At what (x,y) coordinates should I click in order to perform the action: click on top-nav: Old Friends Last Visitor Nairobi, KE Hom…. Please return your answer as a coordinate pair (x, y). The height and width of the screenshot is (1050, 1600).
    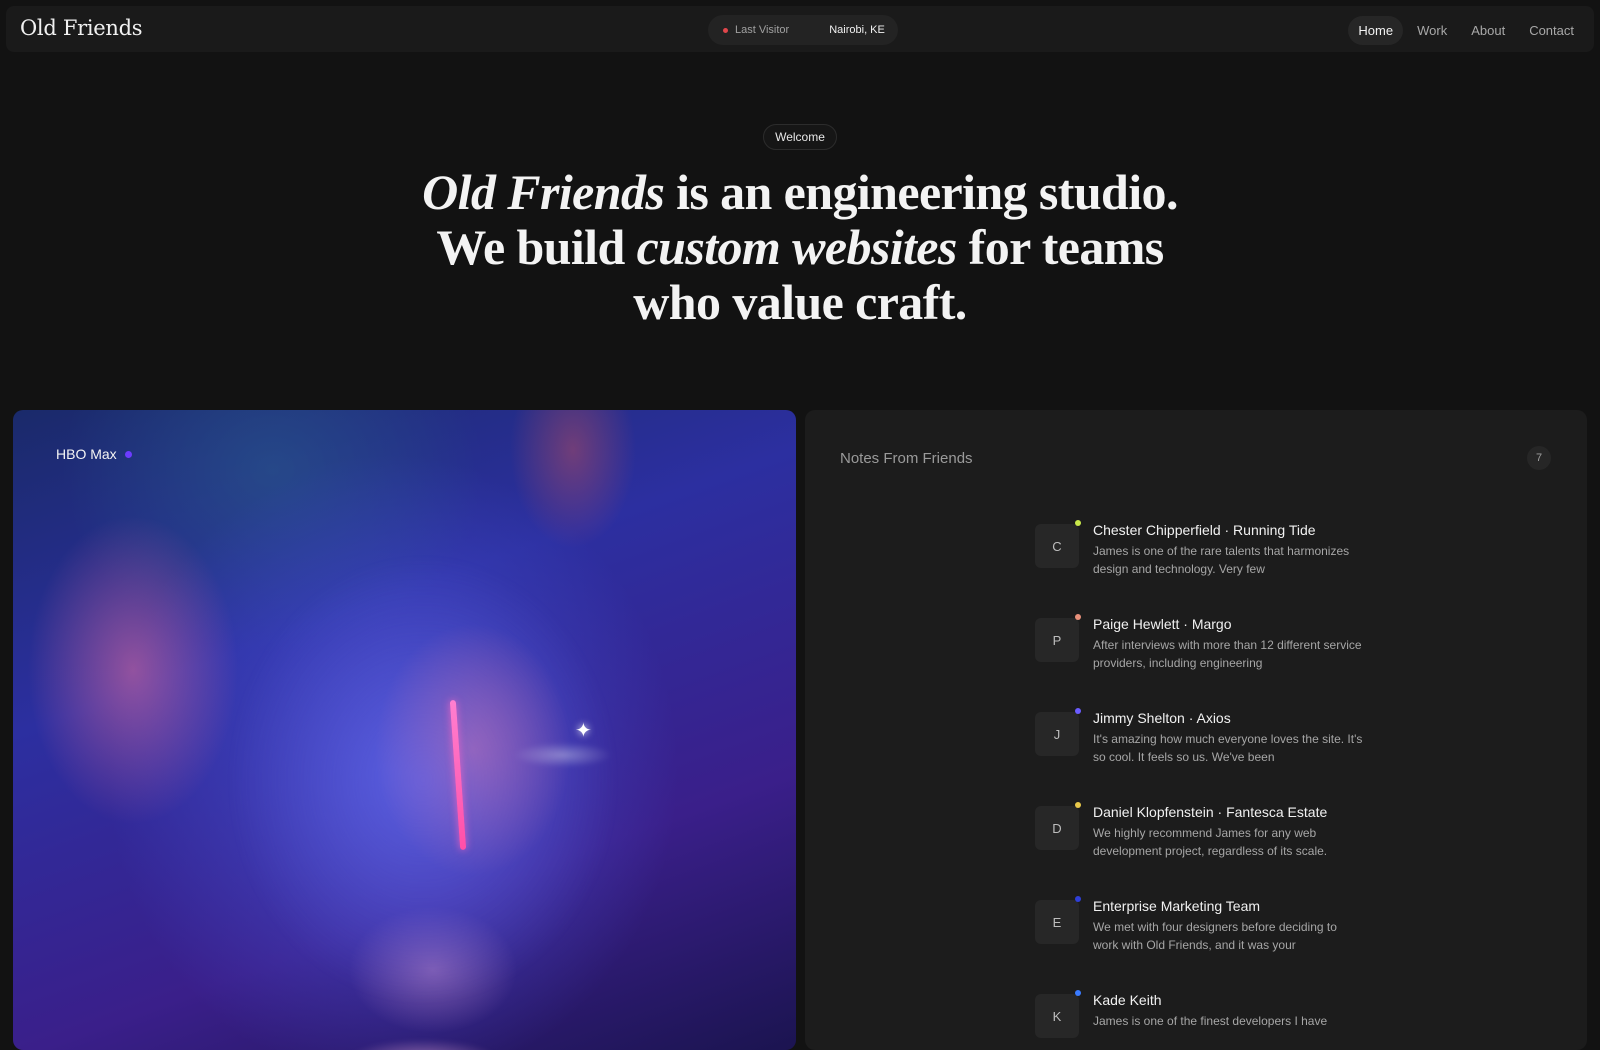
    Looking at the image, I should click on (800, 29).